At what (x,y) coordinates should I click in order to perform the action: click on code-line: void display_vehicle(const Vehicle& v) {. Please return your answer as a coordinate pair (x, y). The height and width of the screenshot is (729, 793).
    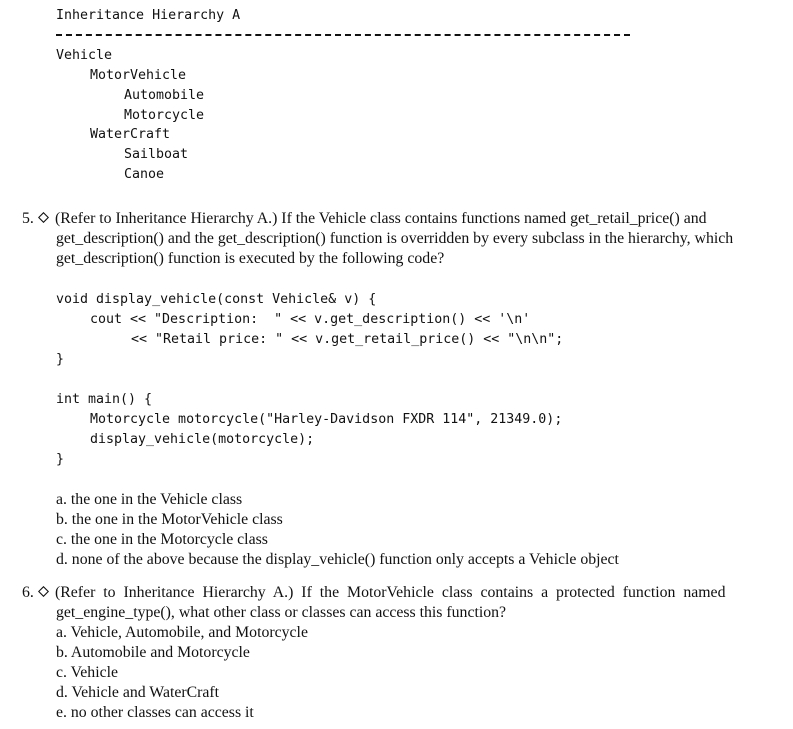
    Looking at the image, I should click on (216, 299).